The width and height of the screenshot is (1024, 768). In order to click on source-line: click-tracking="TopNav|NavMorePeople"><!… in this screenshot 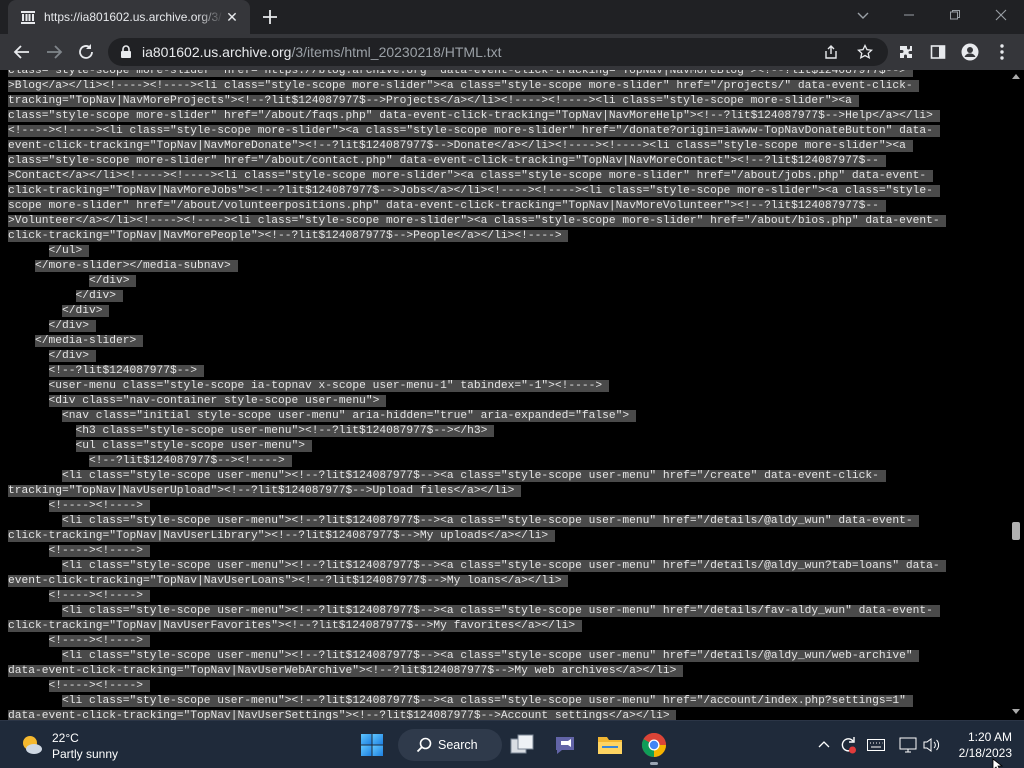, I will do `click(288, 236)`.